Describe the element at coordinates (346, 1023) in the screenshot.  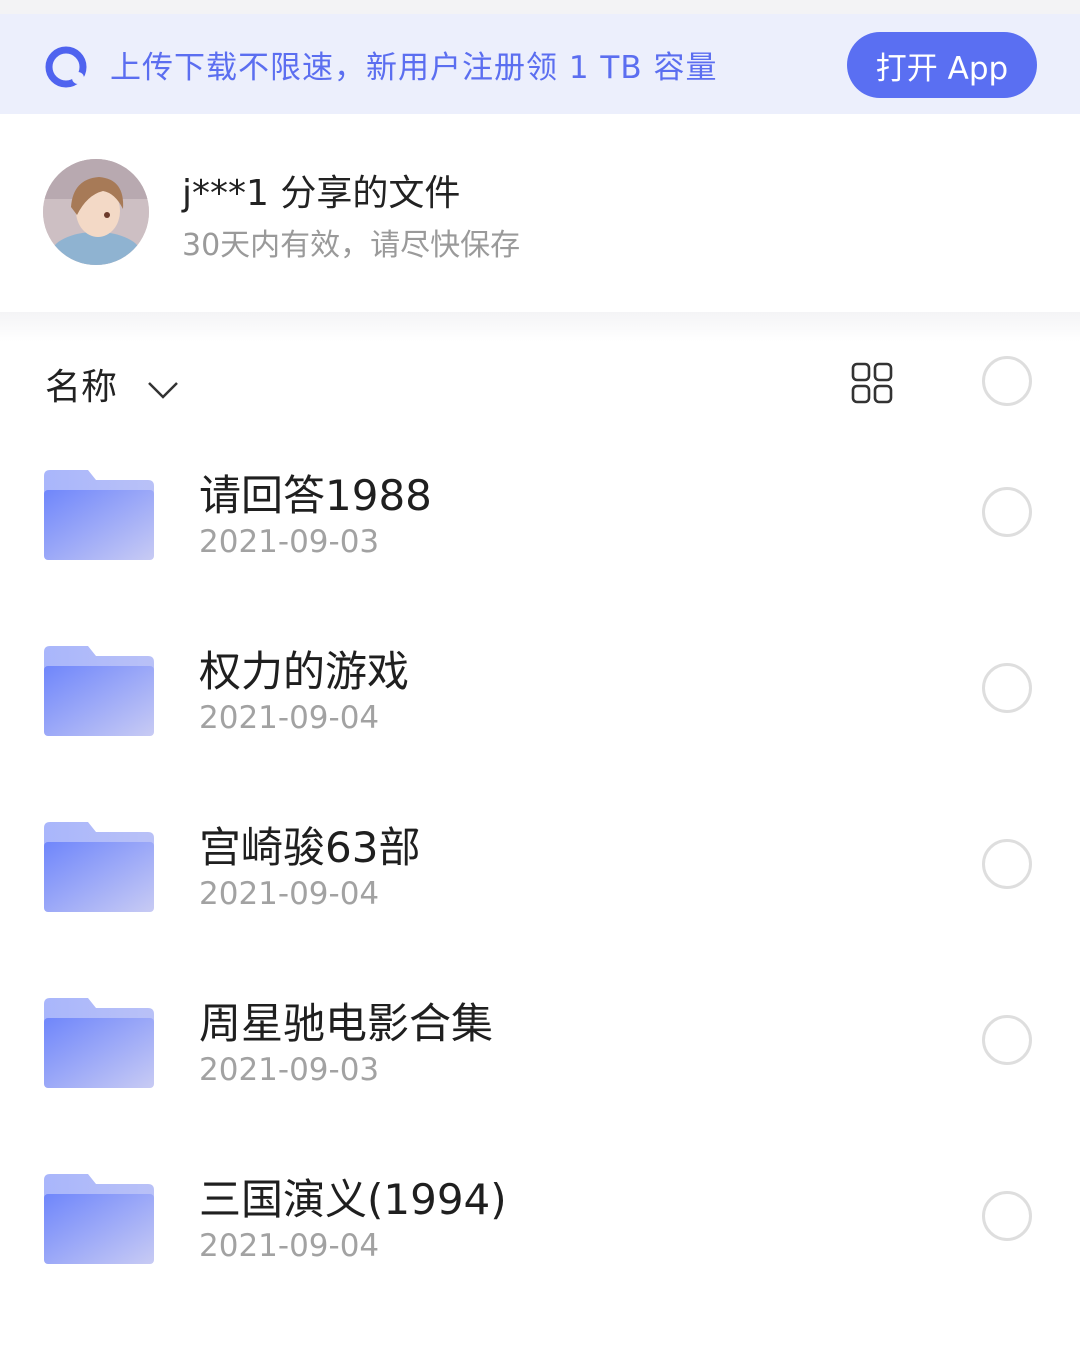
I see `file-name: 周星驰电影合集` at that location.